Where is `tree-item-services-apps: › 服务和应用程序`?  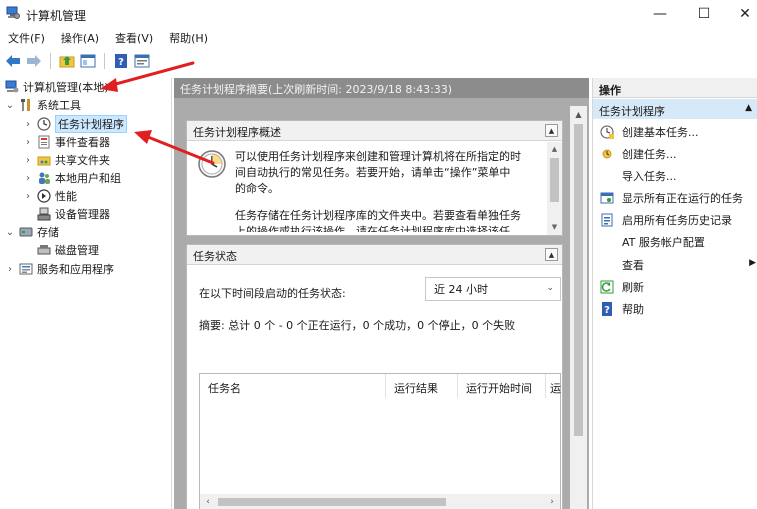 tree-item-services-apps: › 服务和应用程序 is located at coordinates (59, 269).